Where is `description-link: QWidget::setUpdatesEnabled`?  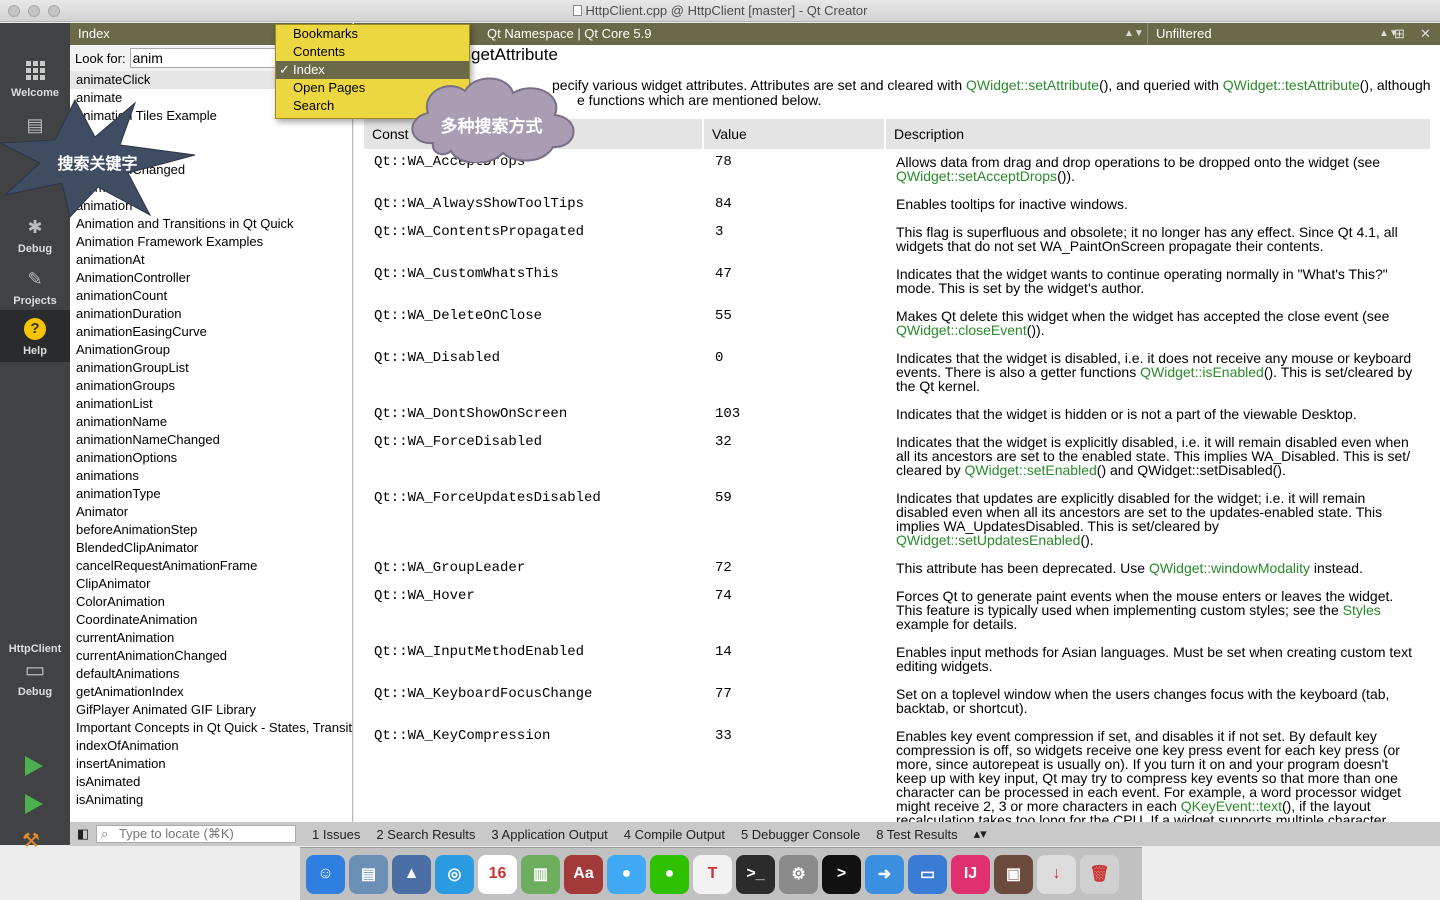
description-link: QWidget::setUpdatesEnabled is located at coordinates (988, 540).